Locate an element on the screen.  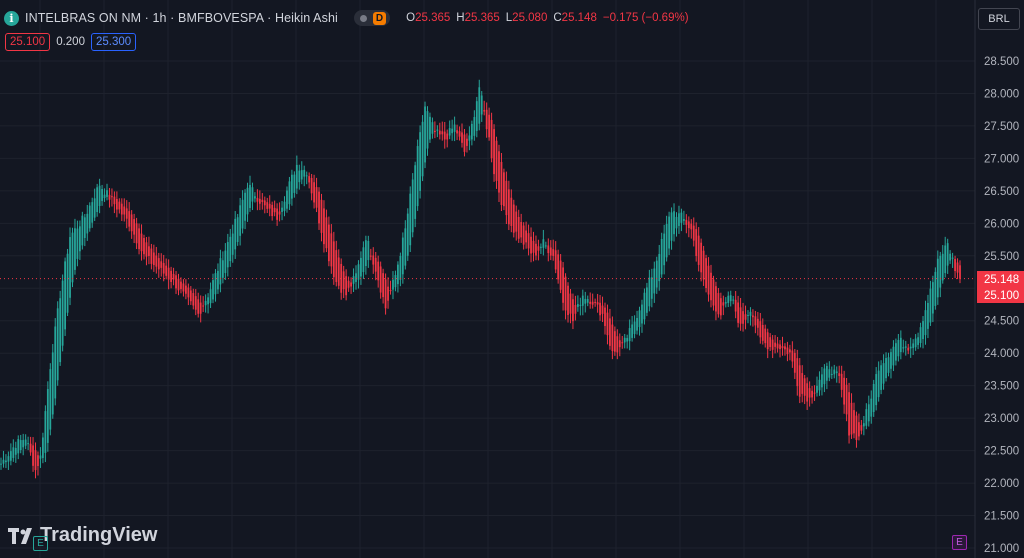
y-tick-label: 21.000 is located at coordinates (1001, 549).